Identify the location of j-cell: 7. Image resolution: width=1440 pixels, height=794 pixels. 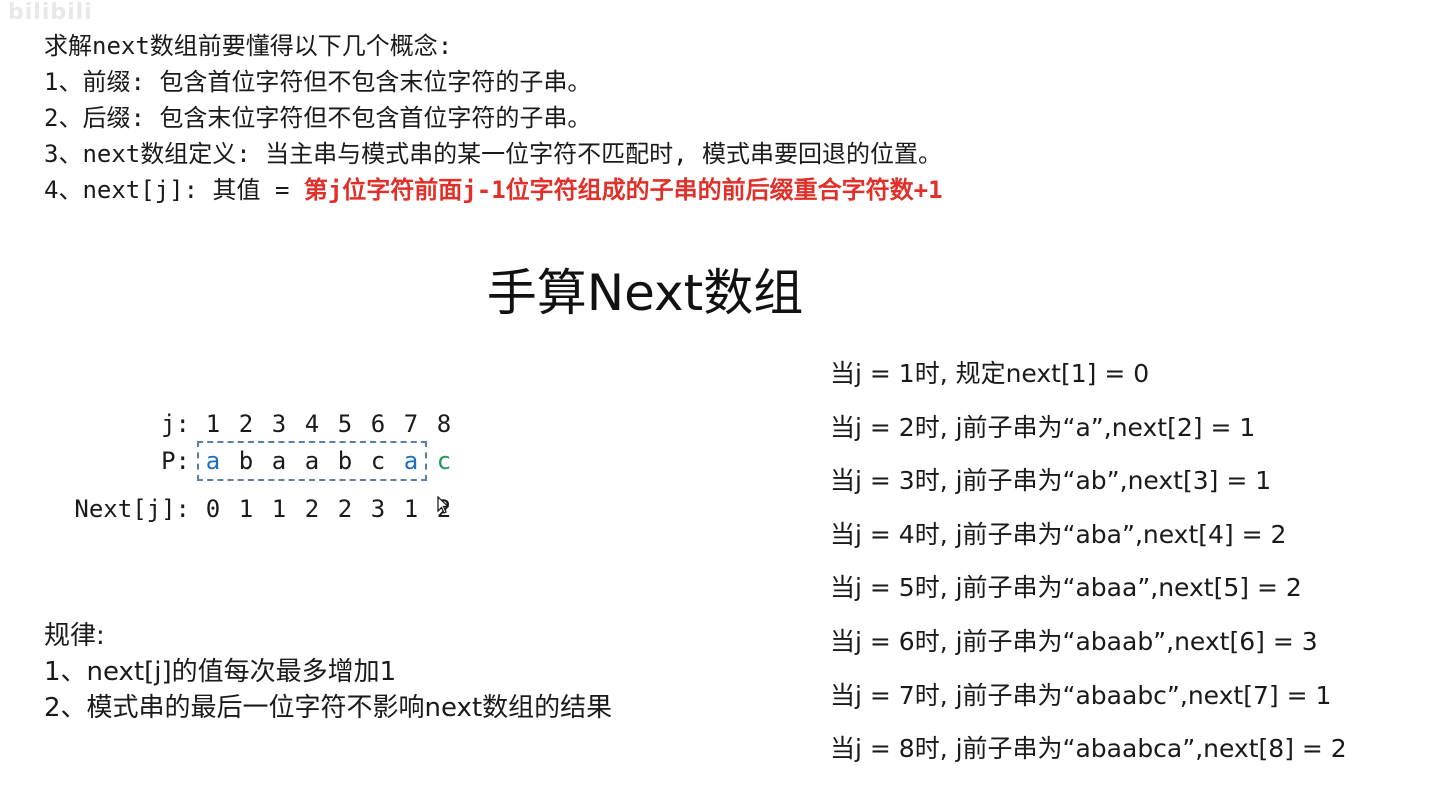
(411, 424).